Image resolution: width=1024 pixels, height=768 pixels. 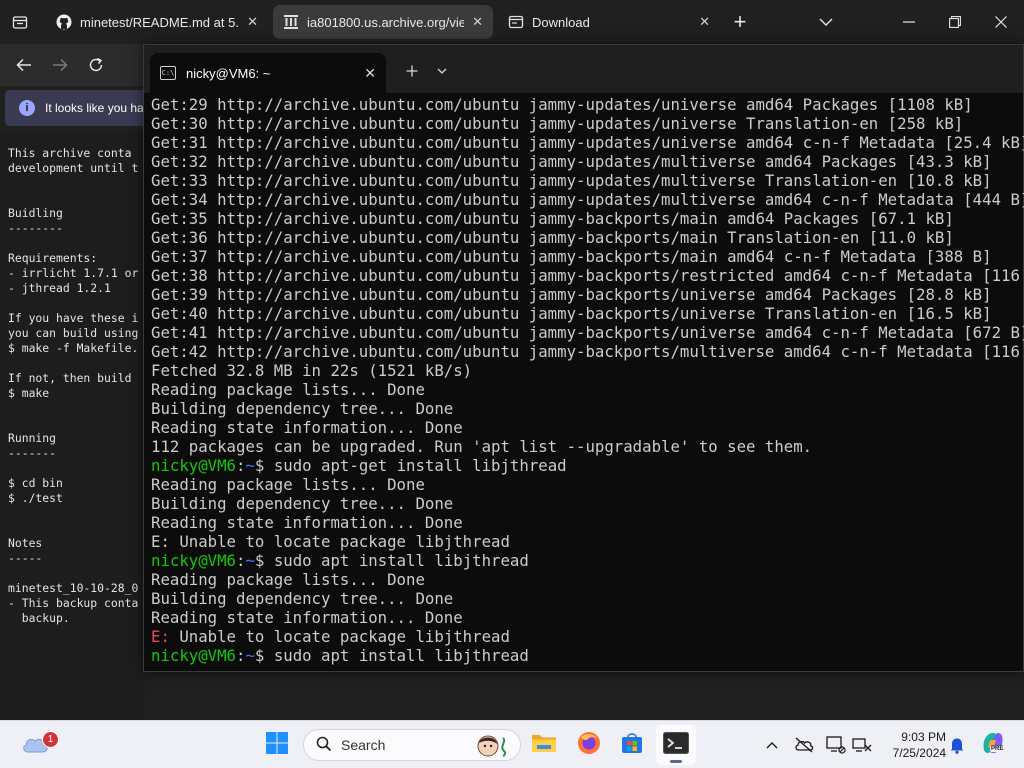 What do you see at coordinates (913, 745) in the screenshot?
I see `system-clock: 9:03 PM 7/25/2024` at bounding box center [913, 745].